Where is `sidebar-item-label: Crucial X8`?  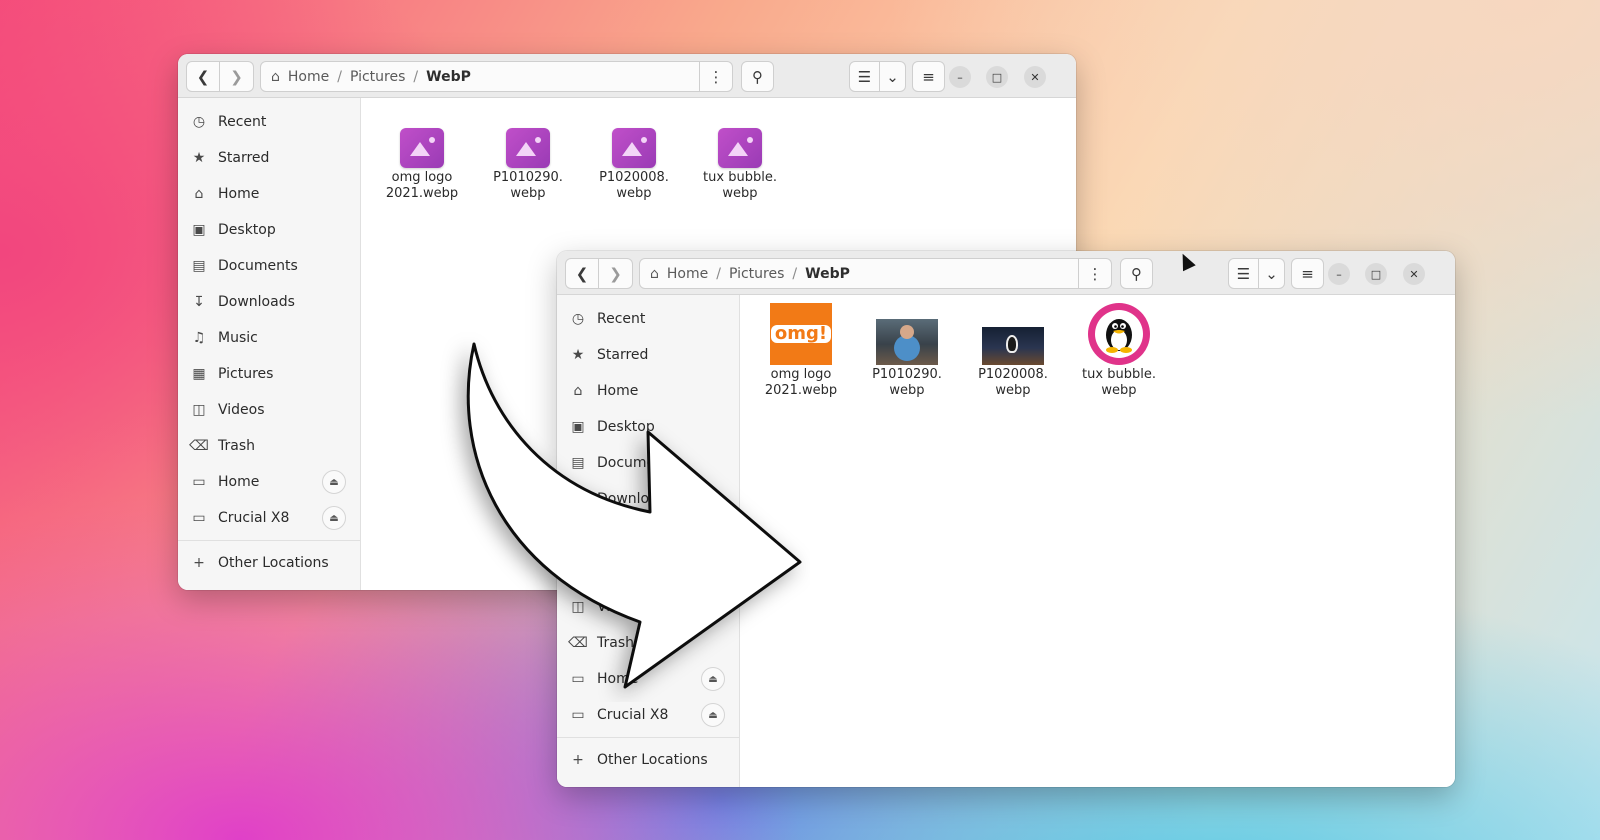 sidebar-item-label: Crucial X8 is located at coordinates (254, 518).